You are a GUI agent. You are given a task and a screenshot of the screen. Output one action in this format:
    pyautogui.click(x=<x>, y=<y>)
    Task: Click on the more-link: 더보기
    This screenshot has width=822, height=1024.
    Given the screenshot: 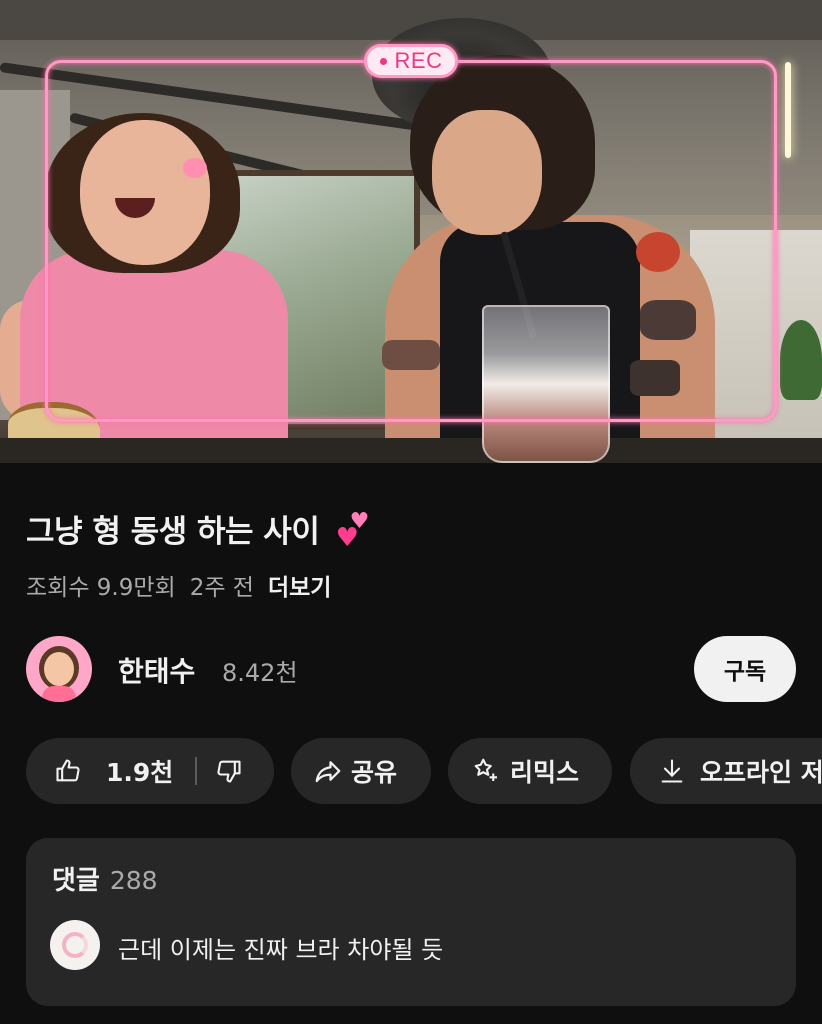 What is the action you would take?
    pyautogui.click(x=299, y=585)
    